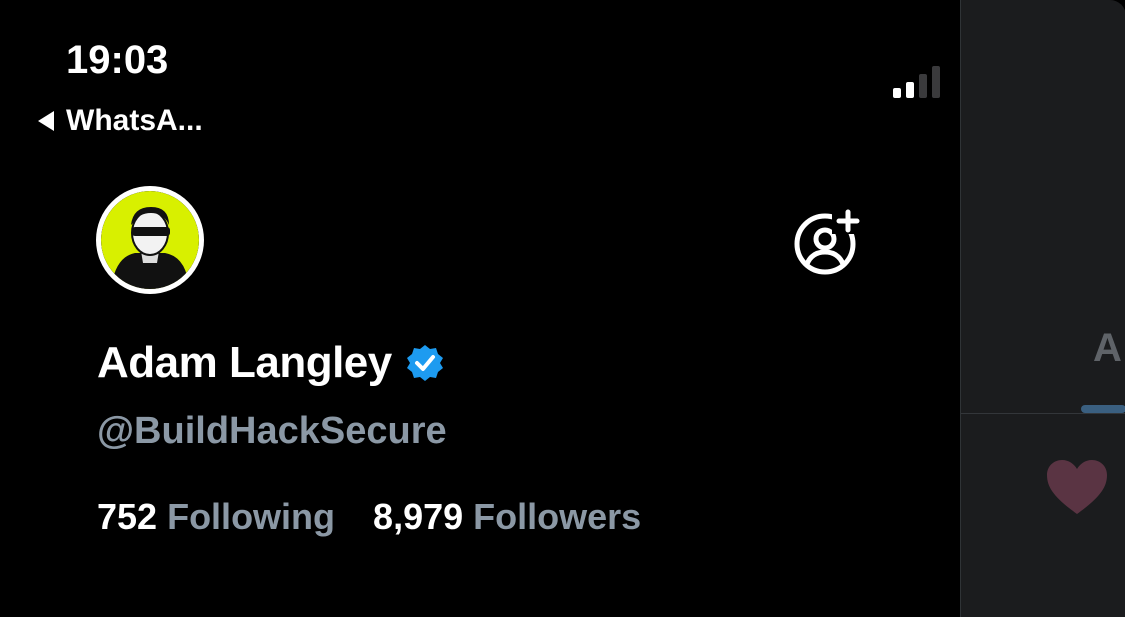 The image size is (1125, 617). I want to click on back-arrow-icon, so click(46, 121).